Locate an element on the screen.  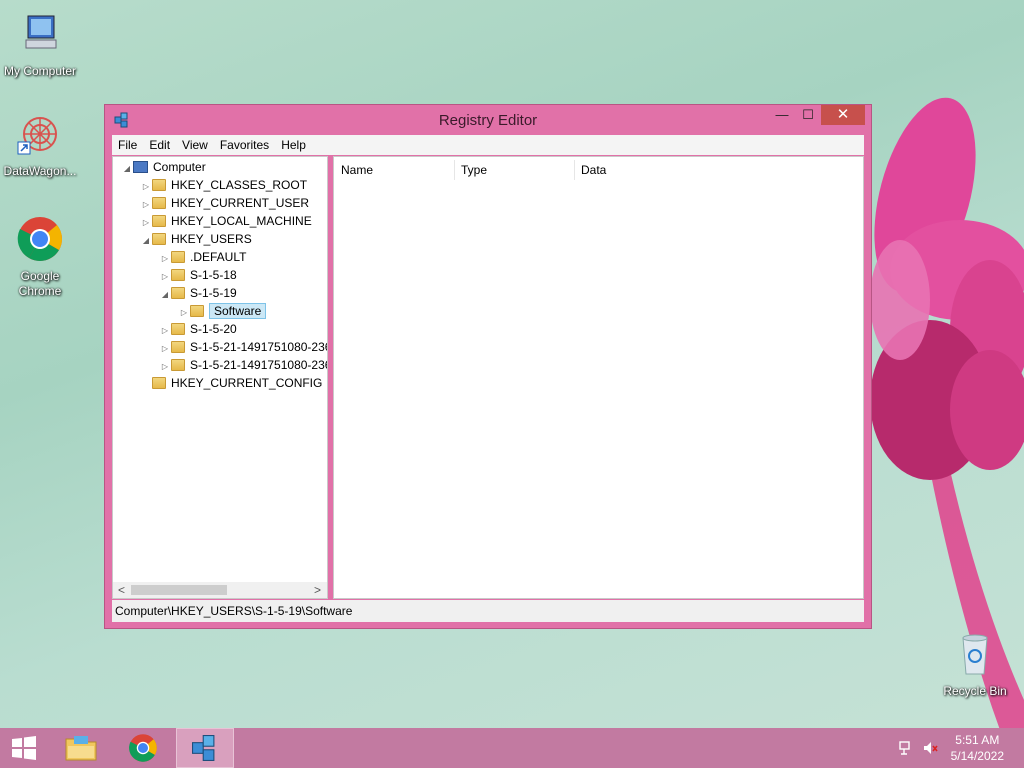
tree-item-label: S-1-5-19 is located at coordinates (213, 293).